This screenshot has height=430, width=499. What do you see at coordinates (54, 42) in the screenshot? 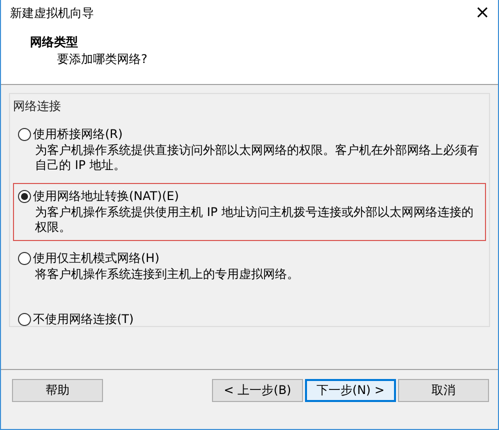
I see `page-title: 网络类型` at bounding box center [54, 42].